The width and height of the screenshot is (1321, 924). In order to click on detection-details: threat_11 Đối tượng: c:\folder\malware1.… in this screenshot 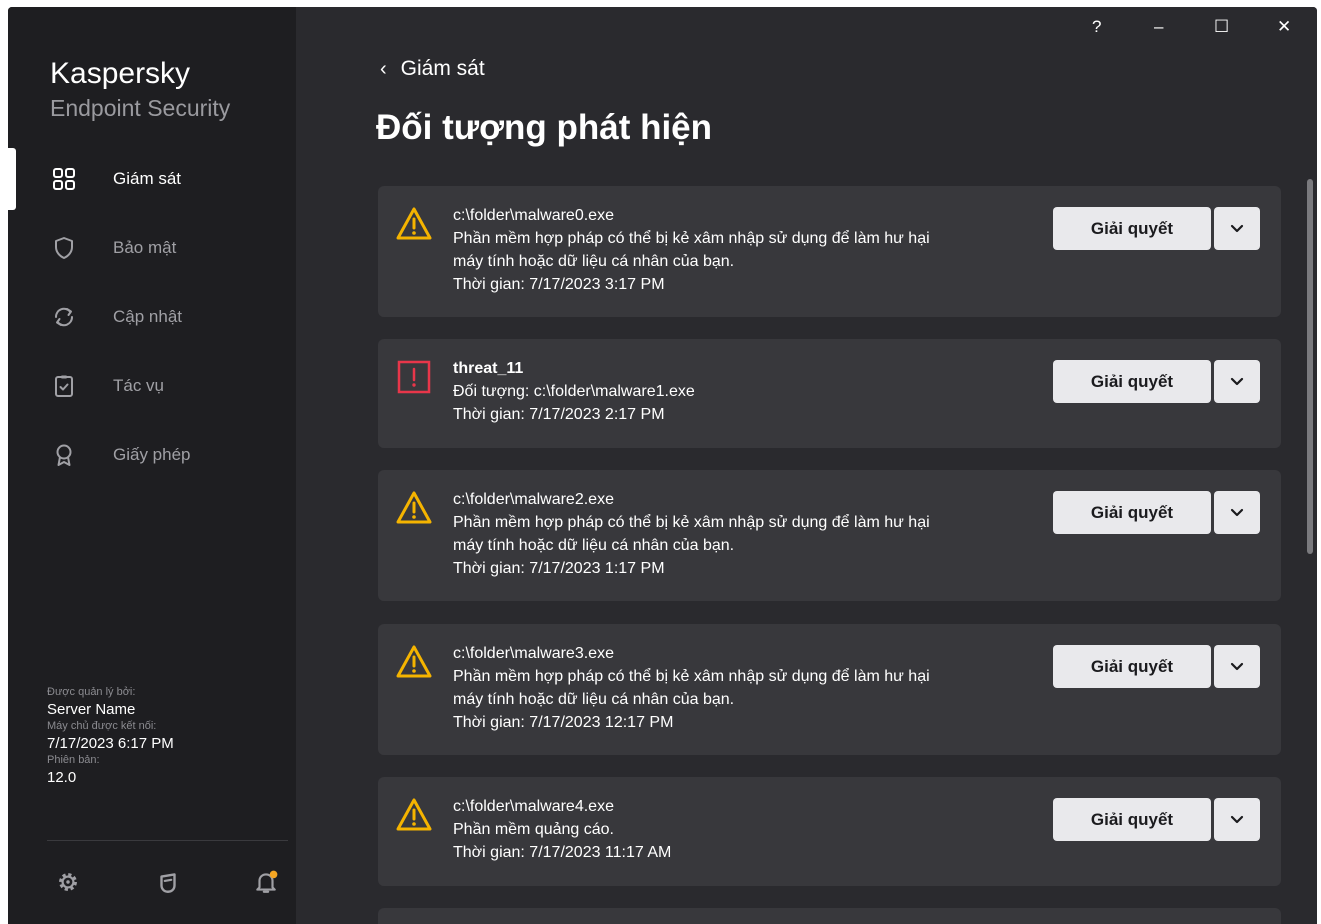, I will do `click(743, 391)`.